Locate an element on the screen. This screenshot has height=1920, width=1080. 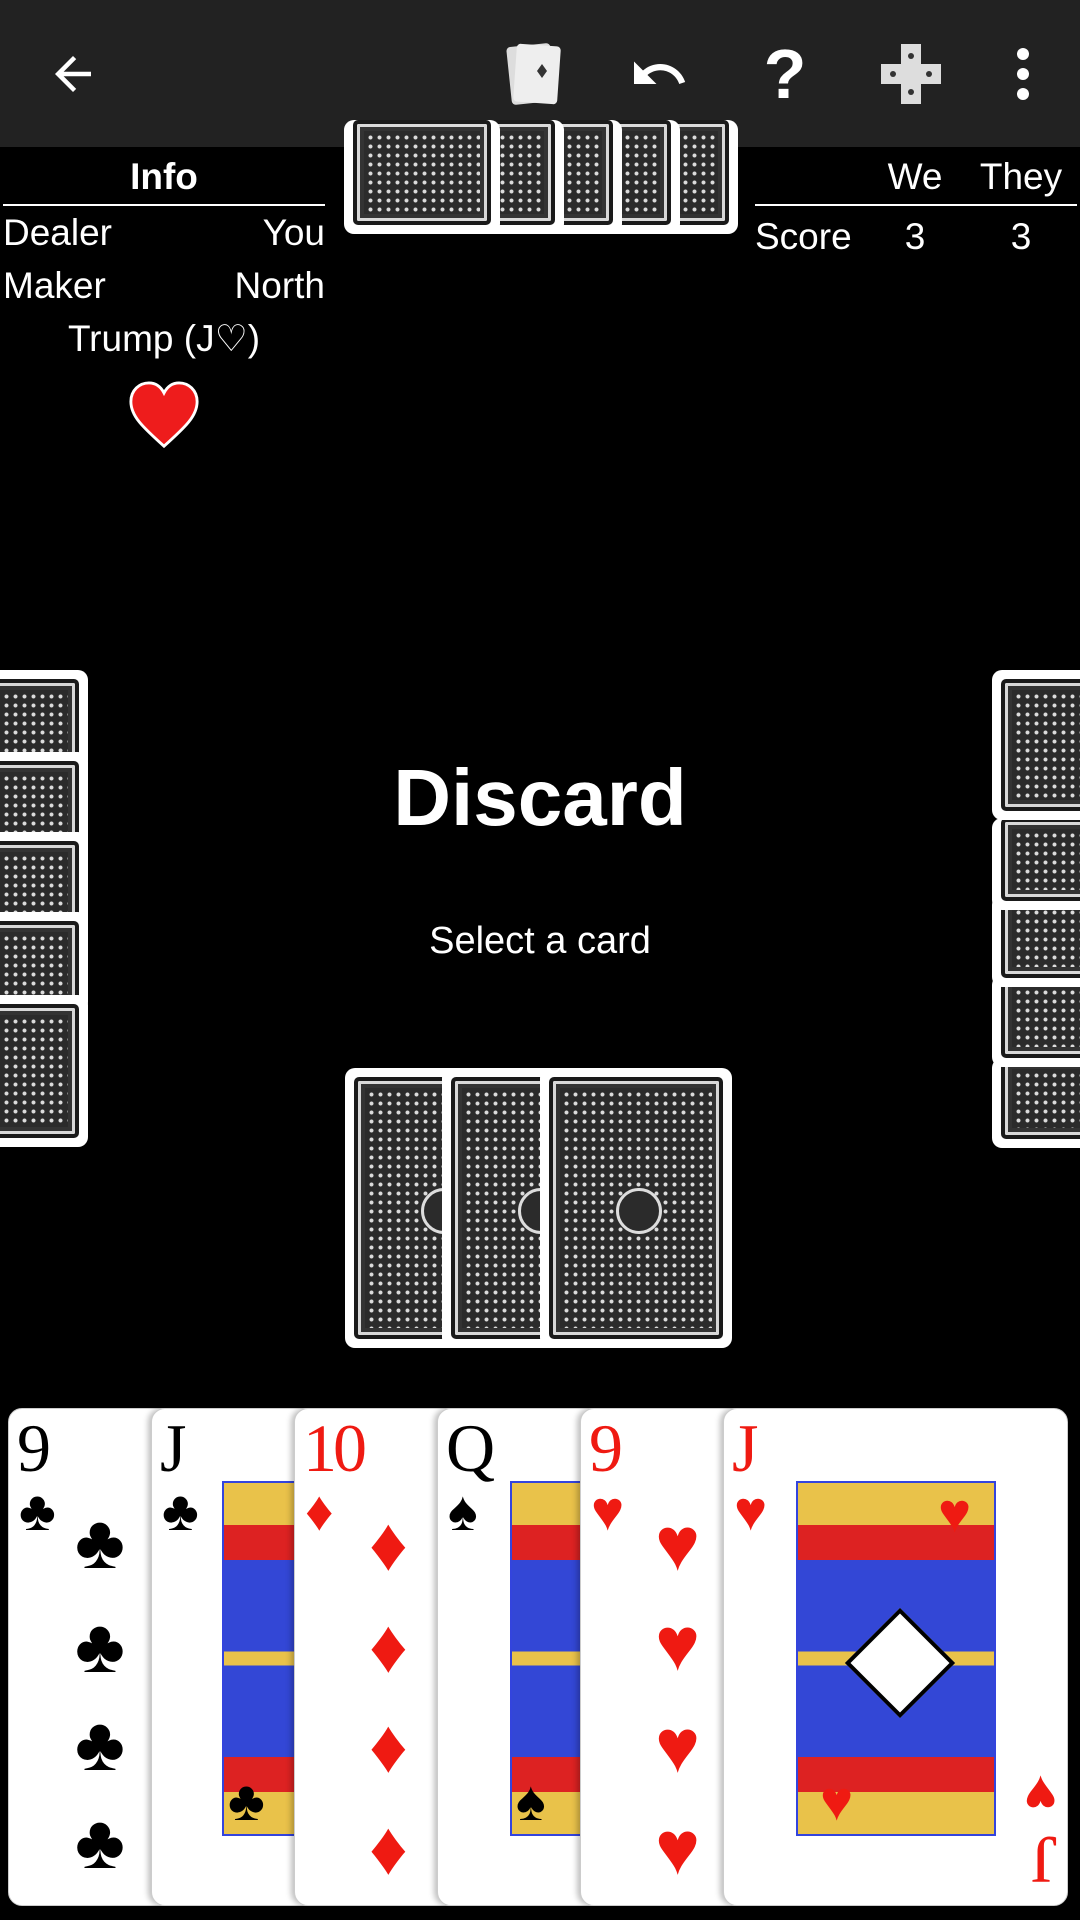
phase-title: Discard is located at coordinates (540, 797).